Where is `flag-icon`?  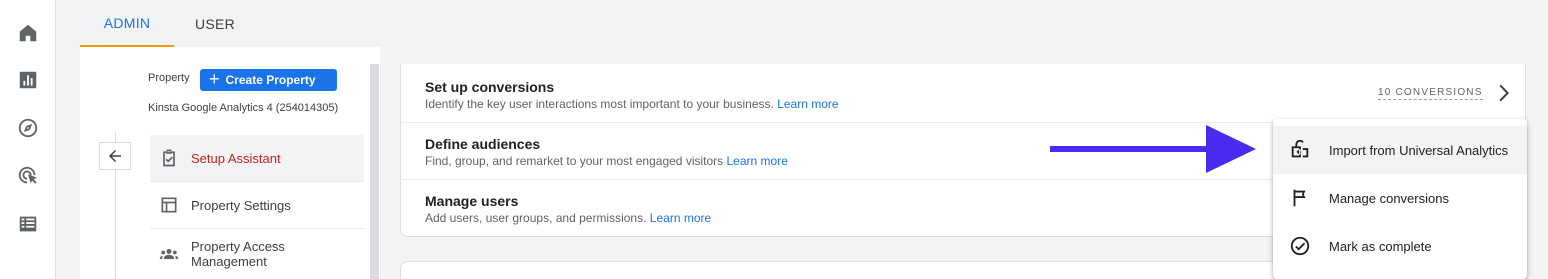 flag-icon is located at coordinates (1300, 198).